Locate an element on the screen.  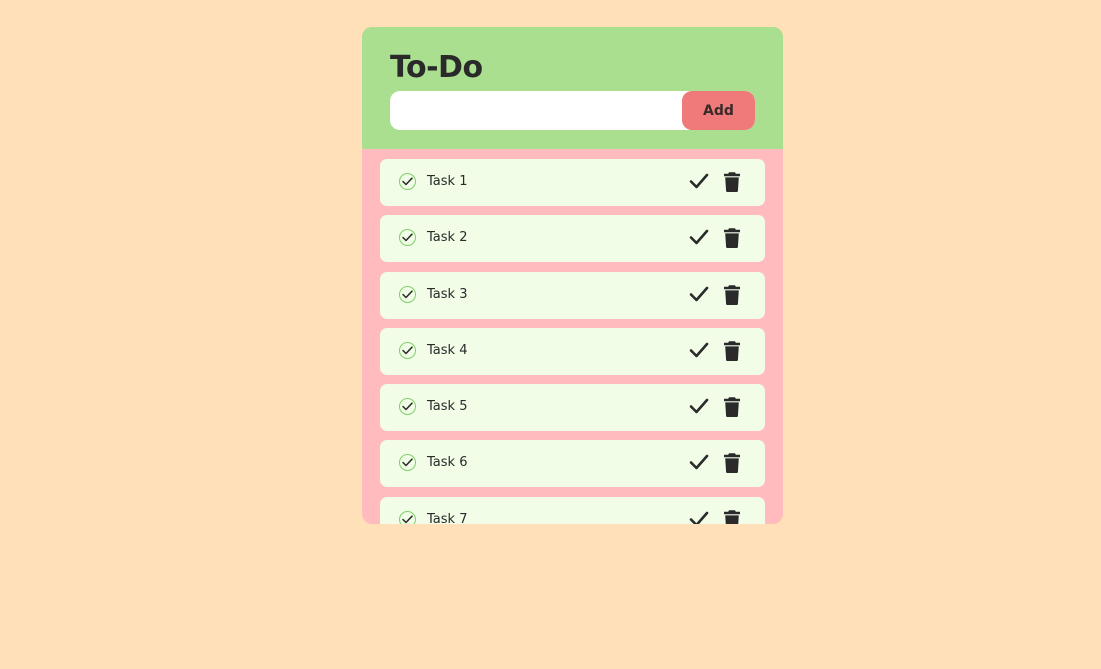
task-item: Task 7 is located at coordinates (572, 510).